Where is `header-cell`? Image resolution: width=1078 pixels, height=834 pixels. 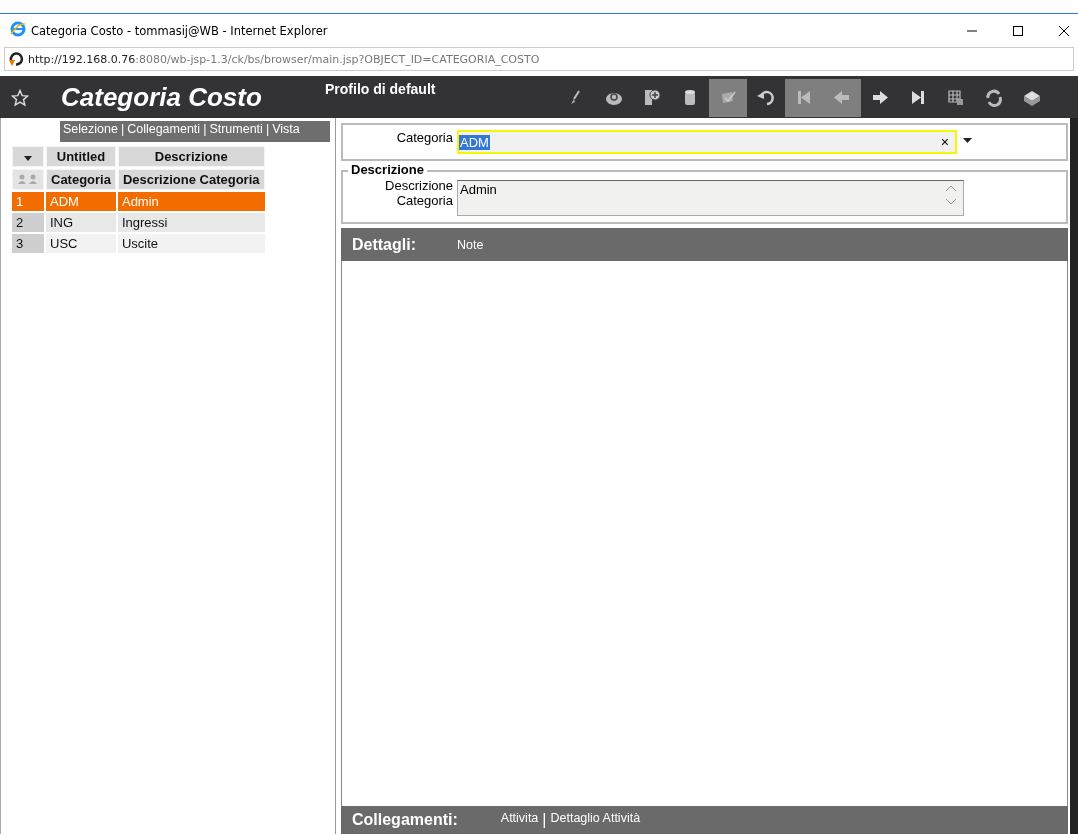
header-cell is located at coordinates (28, 156).